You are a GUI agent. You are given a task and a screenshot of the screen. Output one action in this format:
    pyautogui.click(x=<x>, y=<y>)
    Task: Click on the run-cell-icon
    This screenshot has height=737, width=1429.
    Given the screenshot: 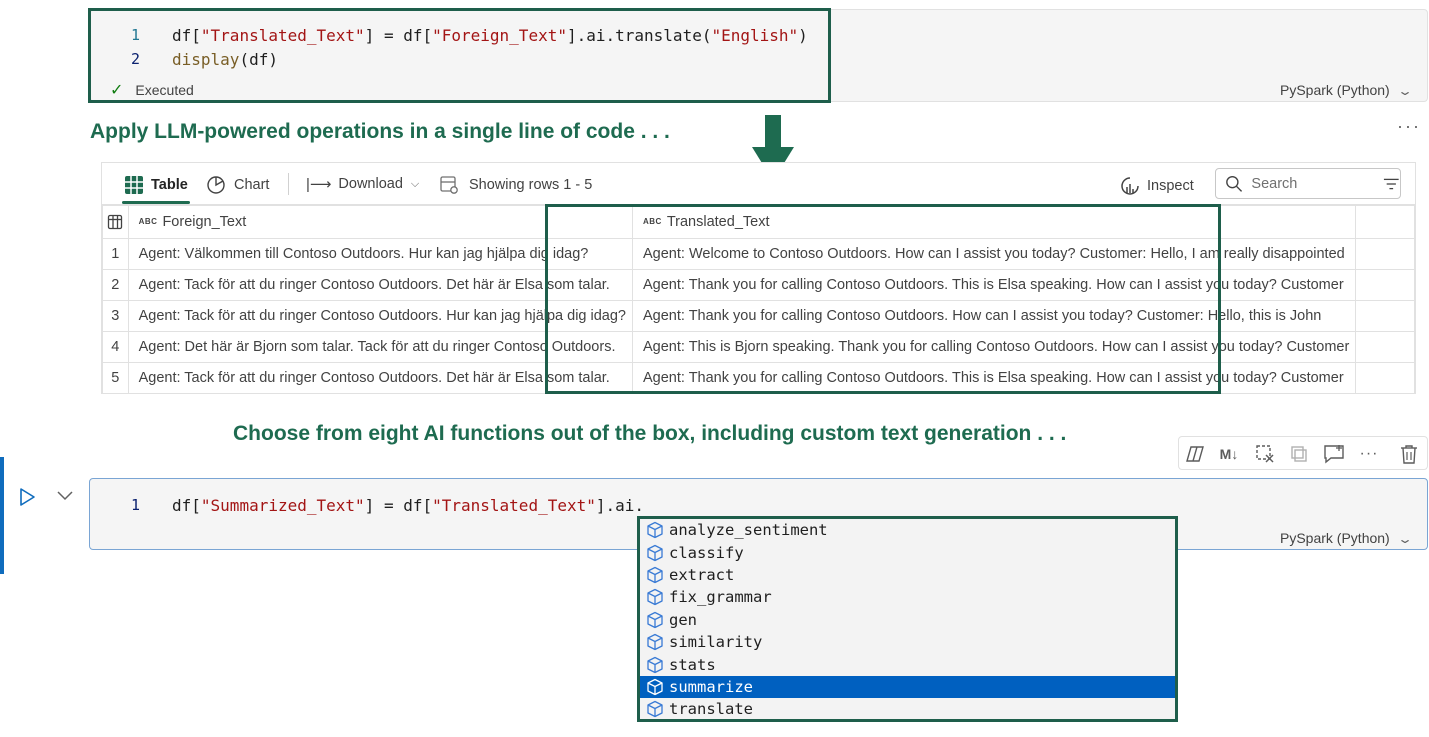 What is the action you would take?
    pyautogui.click(x=27, y=497)
    